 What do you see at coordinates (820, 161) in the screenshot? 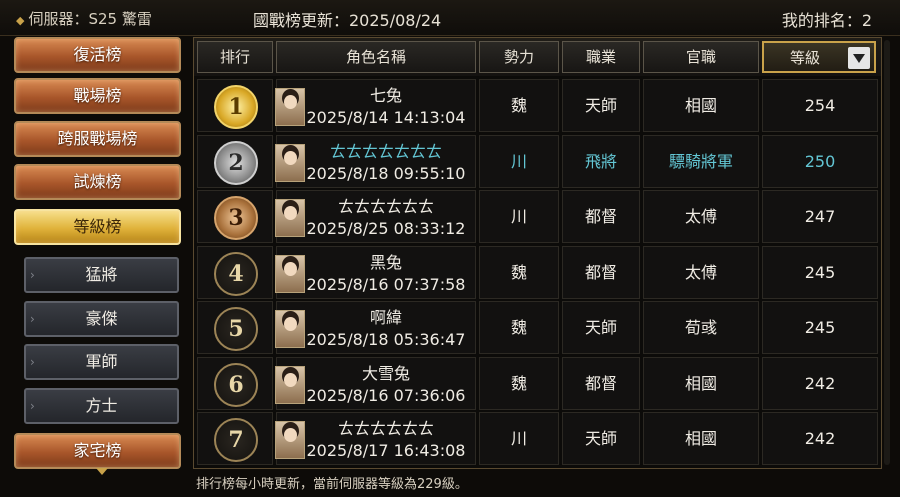
I see `level-cell: 250` at bounding box center [820, 161].